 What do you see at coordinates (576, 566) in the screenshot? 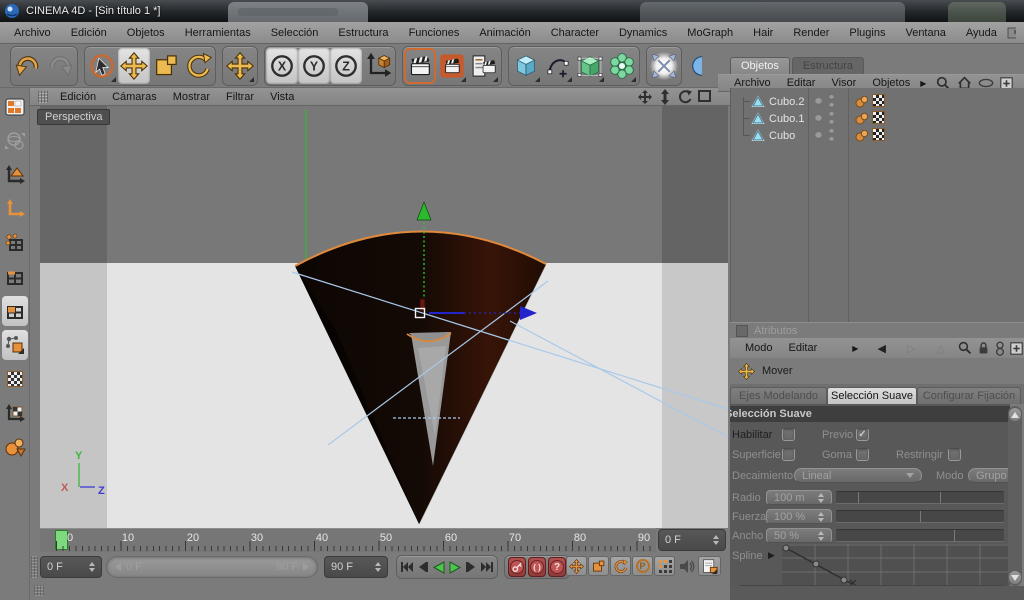
I see `record-position-toggle` at bounding box center [576, 566].